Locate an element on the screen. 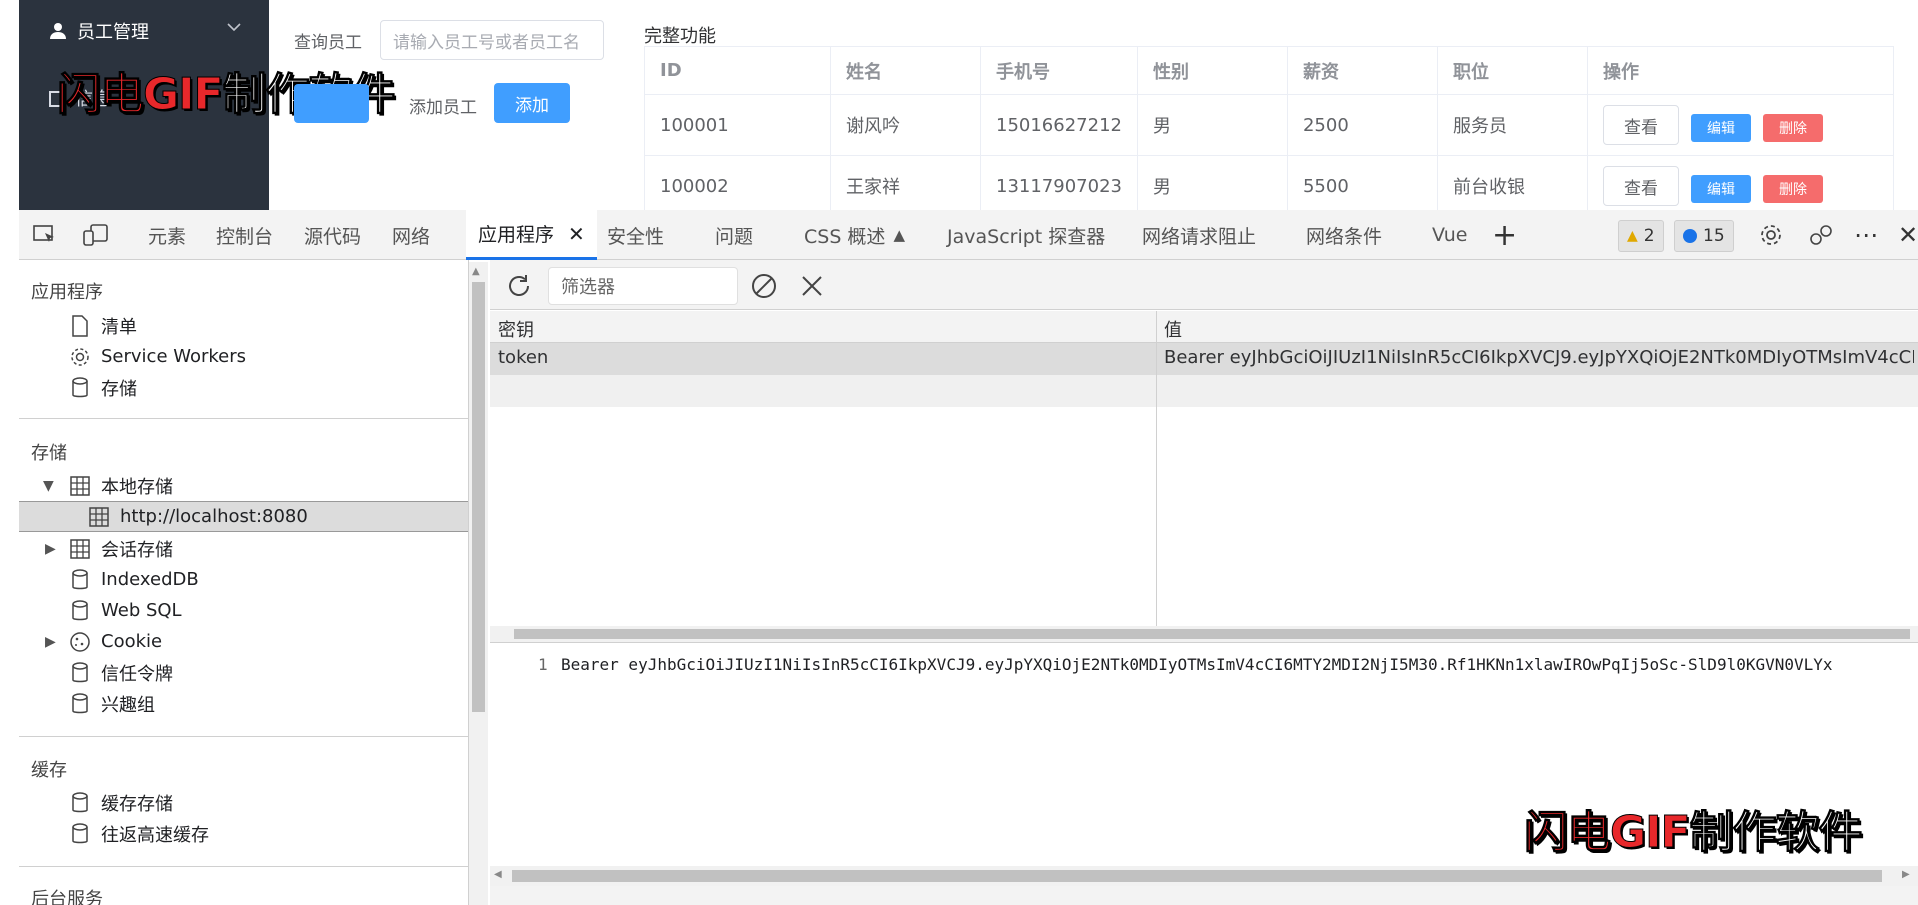 This screenshot has width=1918, height=905. col-key-header: 密钥 is located at coordinates (516, 329).